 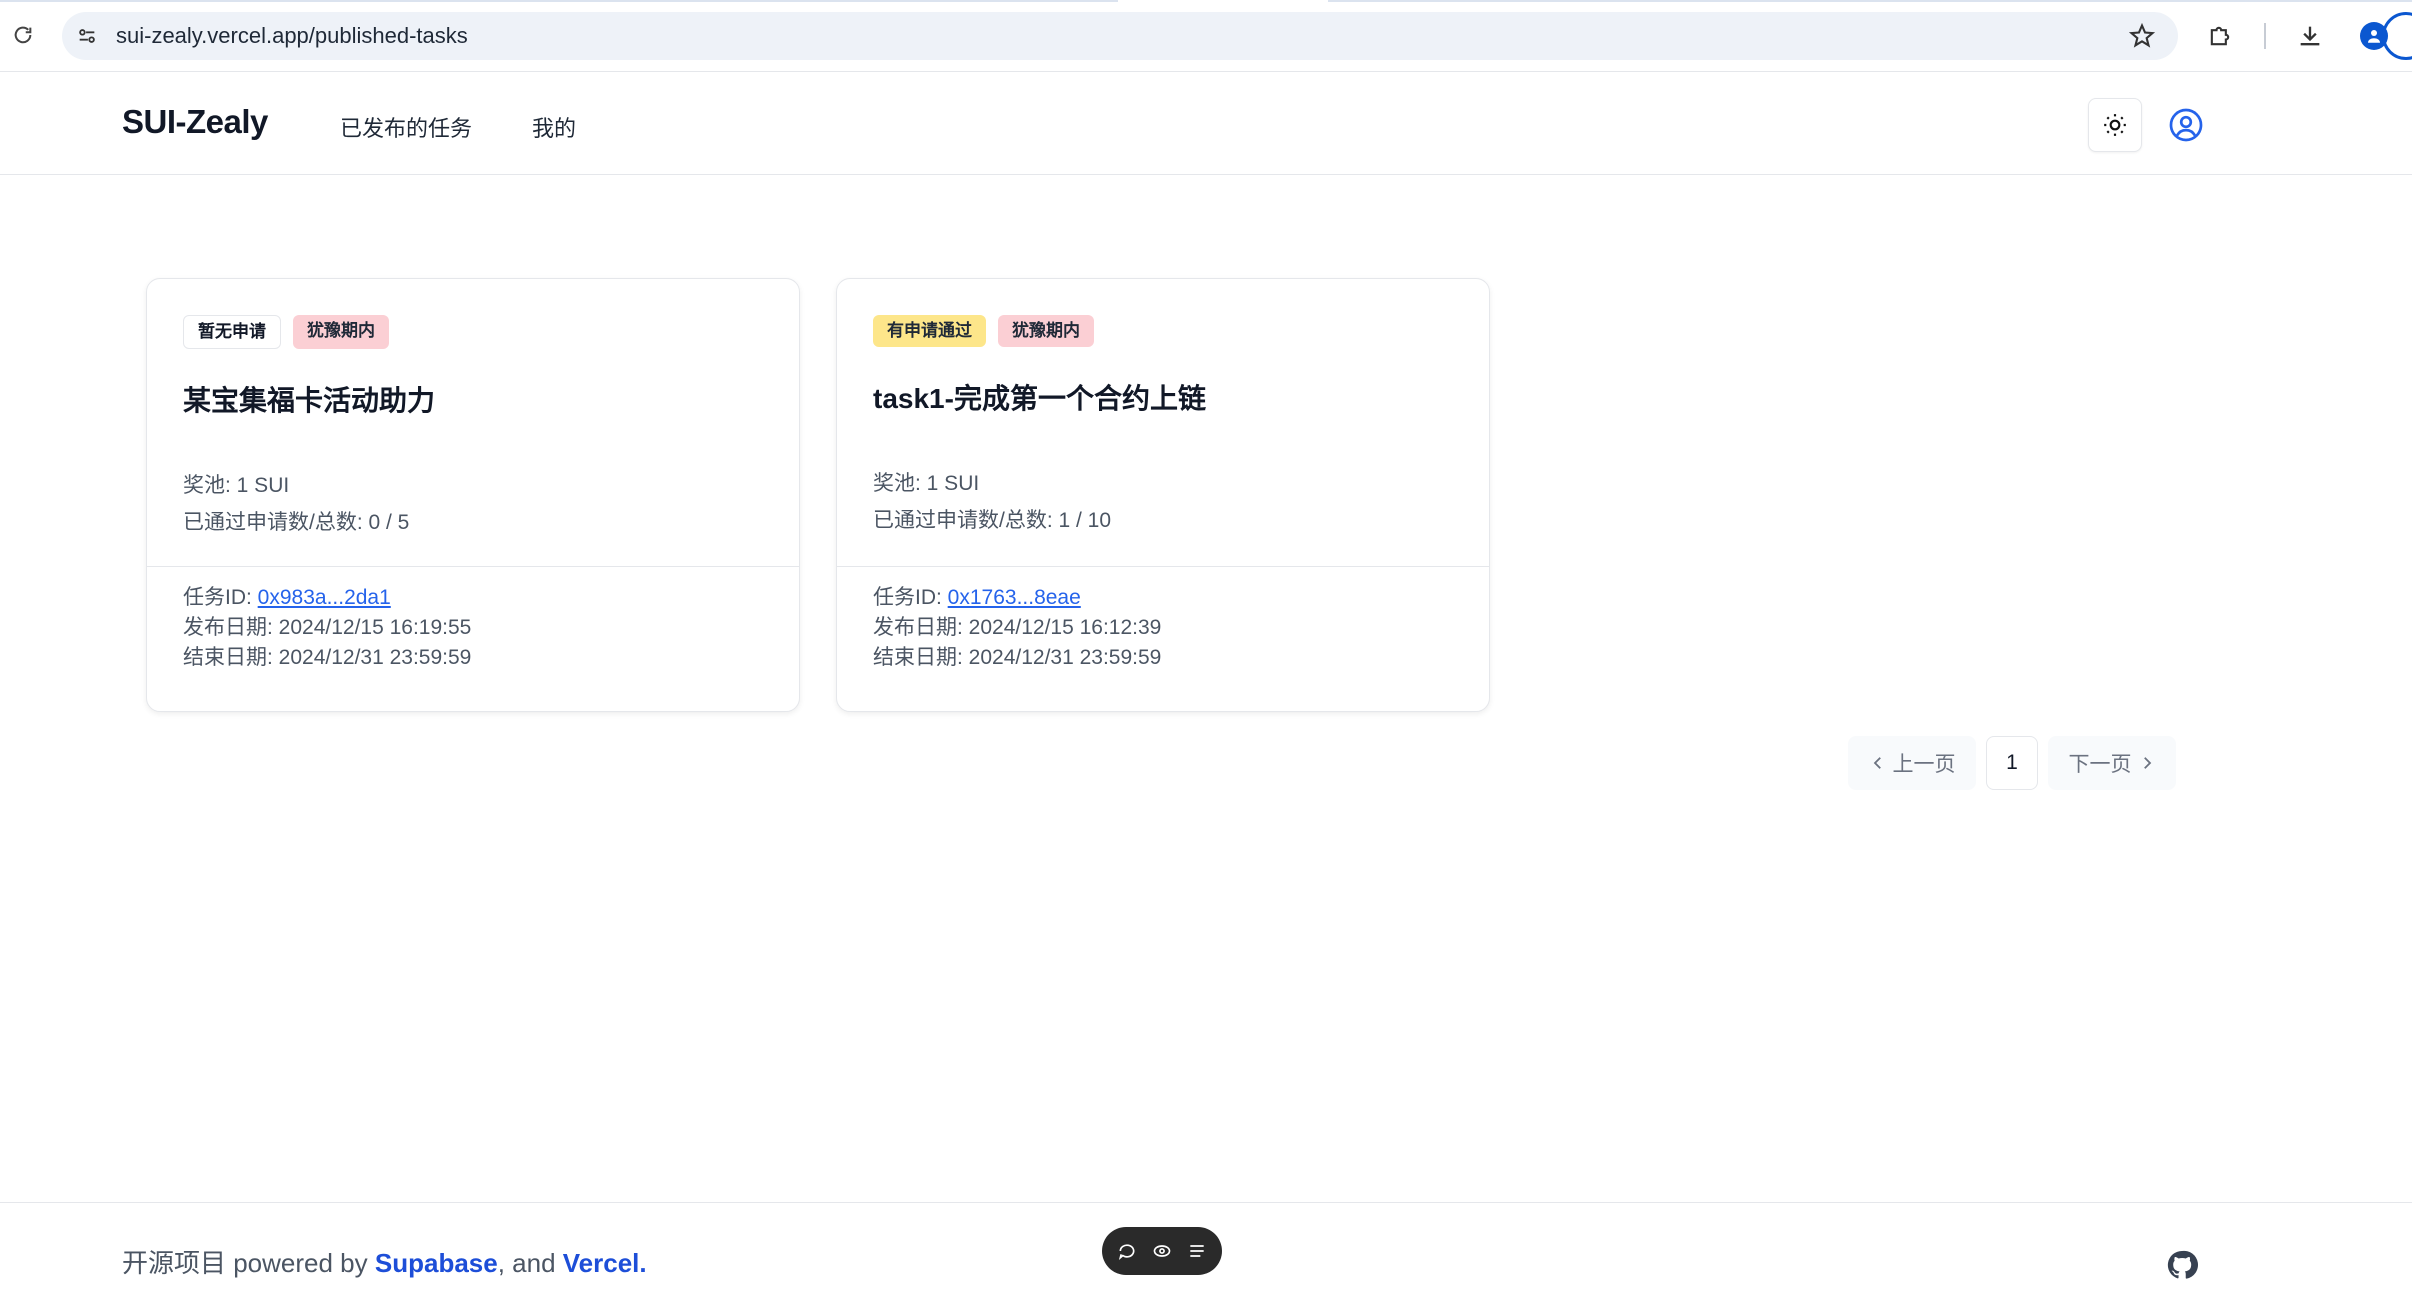 I want to click on browser-chrome: sui-zealy.vercel.app/published-tasks, so click(x=1206, y=36).